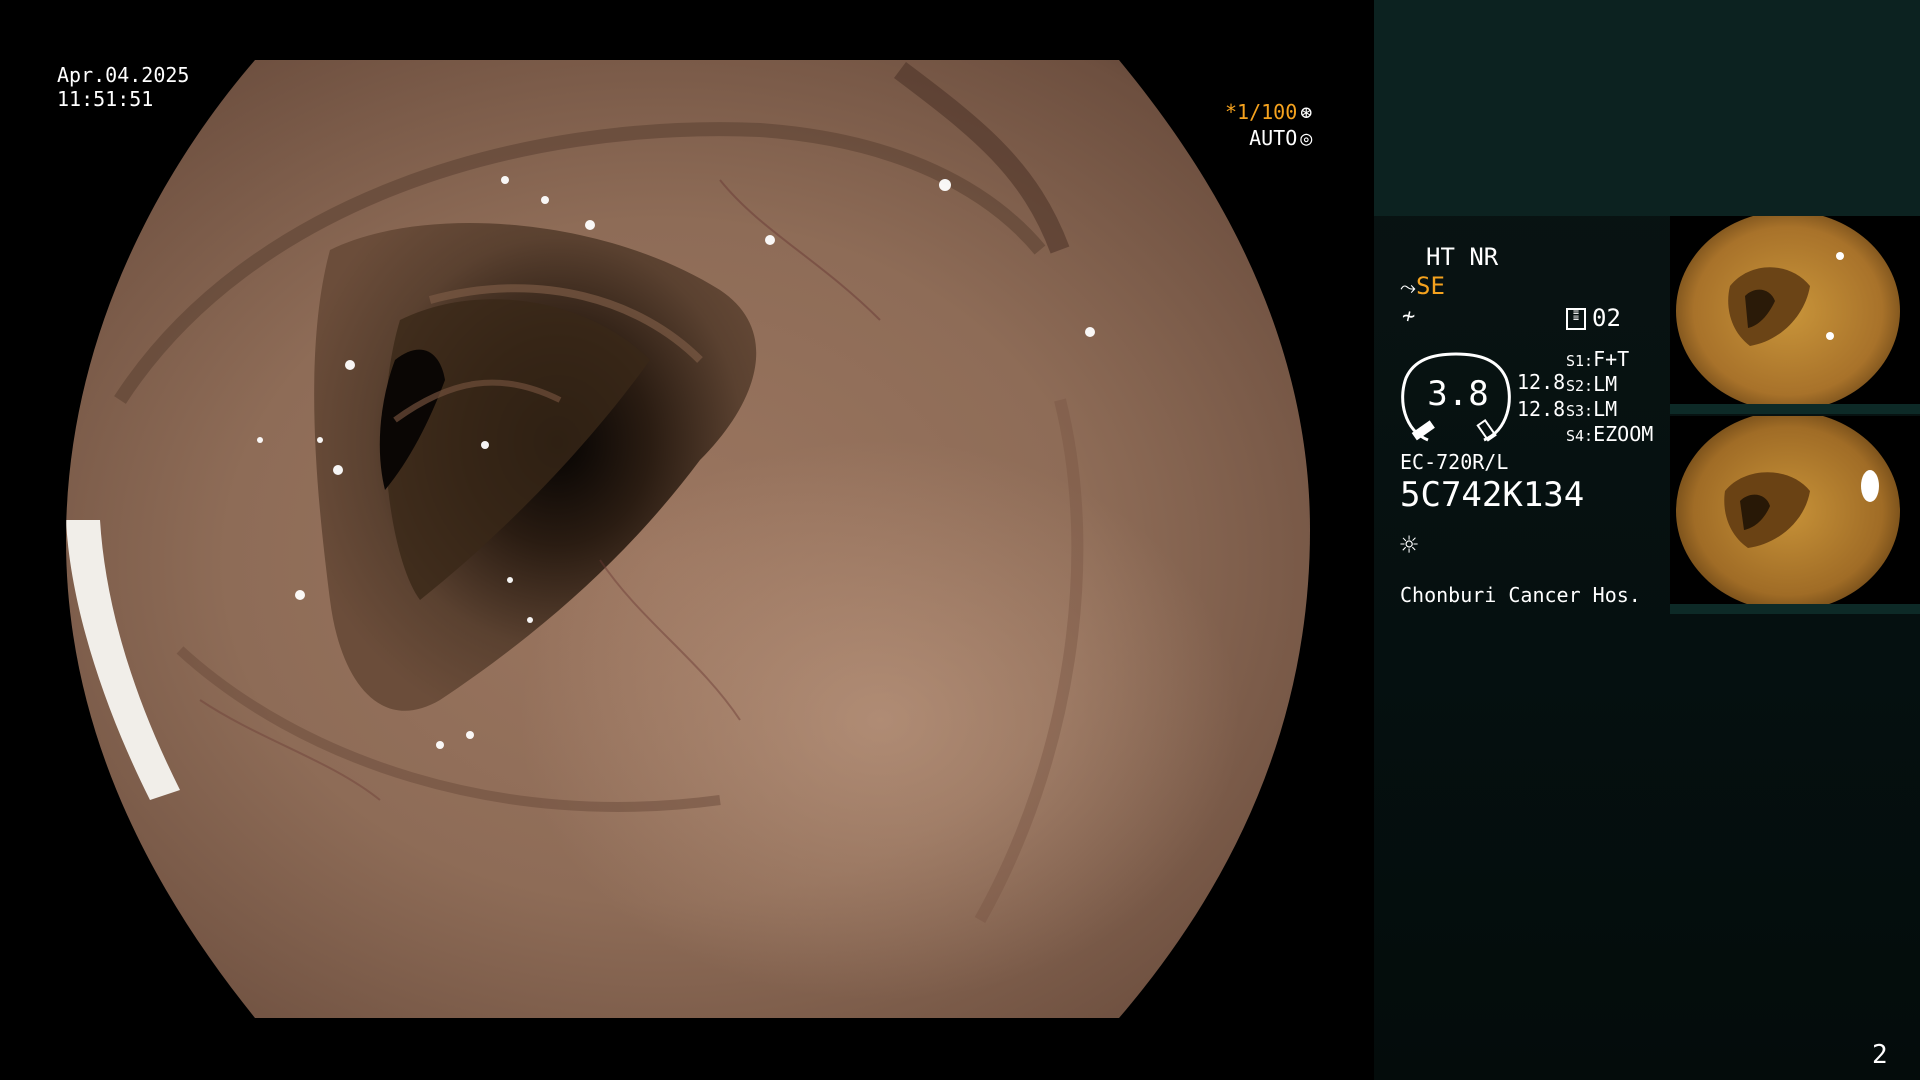  Describe the element at coordinates (1492, 495) in the screenshot. I see `scope-serial: 5C742K134` at that location.